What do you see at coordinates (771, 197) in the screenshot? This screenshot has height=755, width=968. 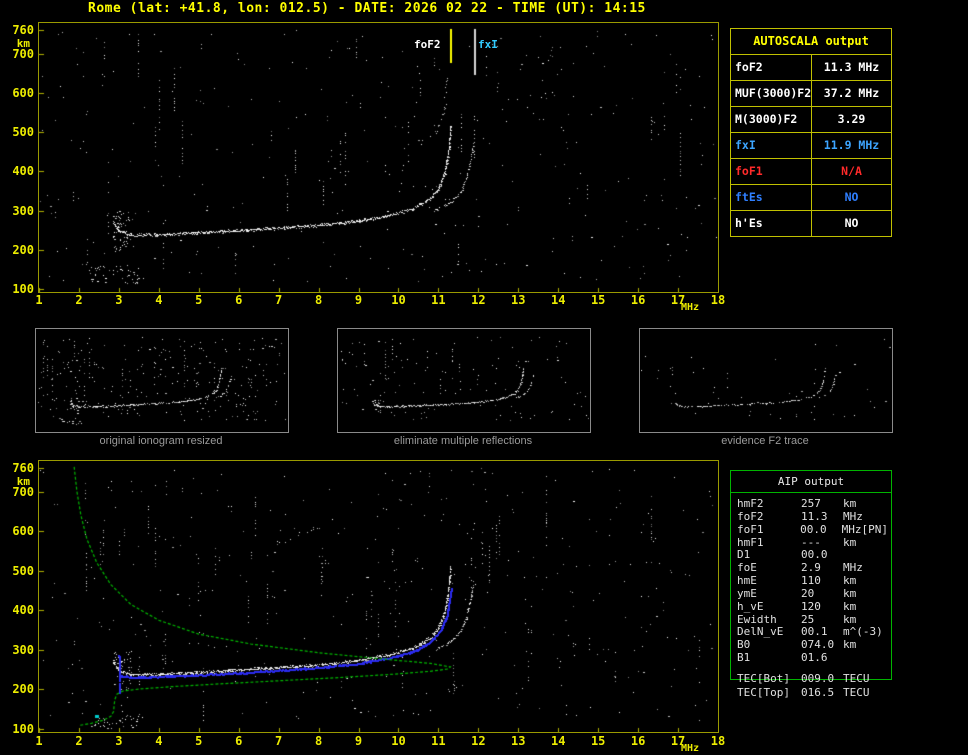 I see `row-label: ftEs` at bounding box center [771, 197].